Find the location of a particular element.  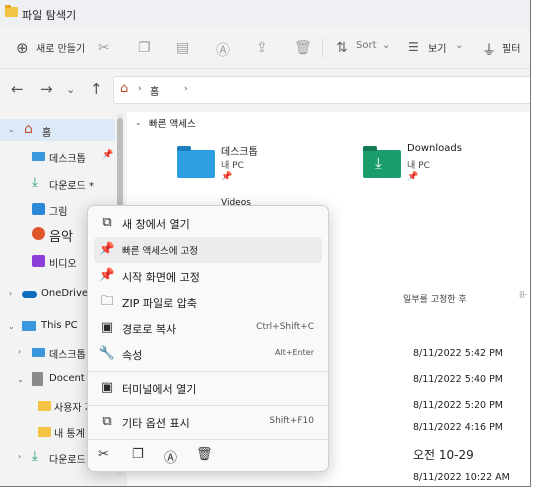

recent-chevron-icon: ⌄ is located at coordinates (70, 89).